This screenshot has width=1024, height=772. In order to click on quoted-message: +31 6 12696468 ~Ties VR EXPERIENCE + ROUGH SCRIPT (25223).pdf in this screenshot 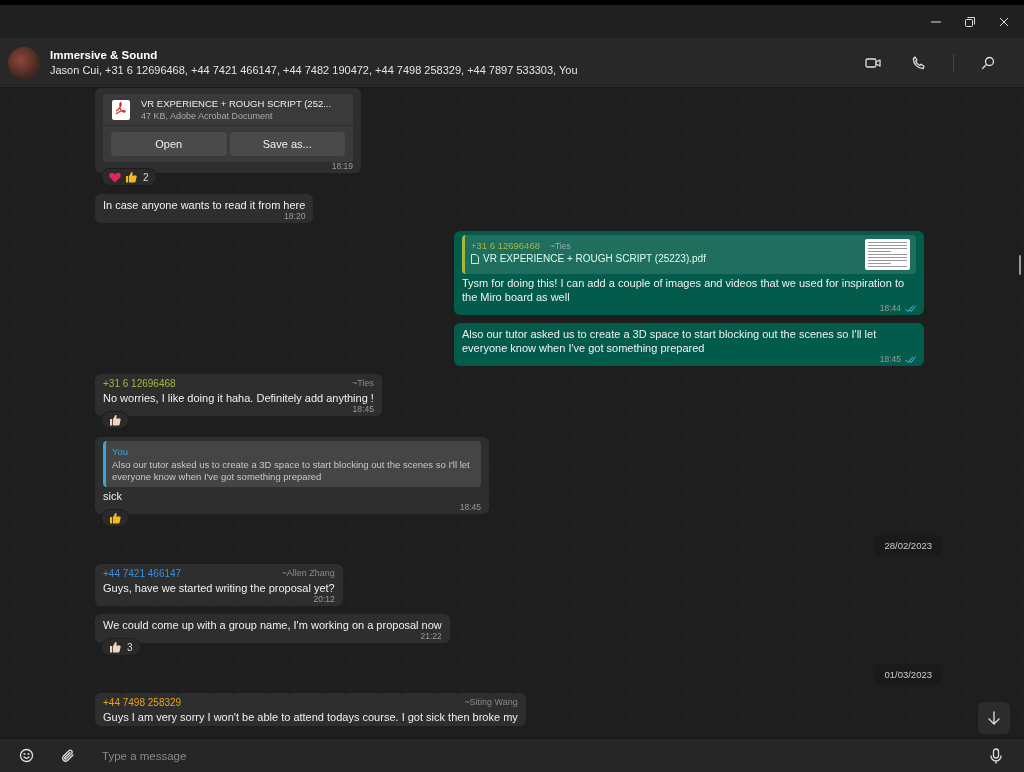, I will do `click(689, 254)`.